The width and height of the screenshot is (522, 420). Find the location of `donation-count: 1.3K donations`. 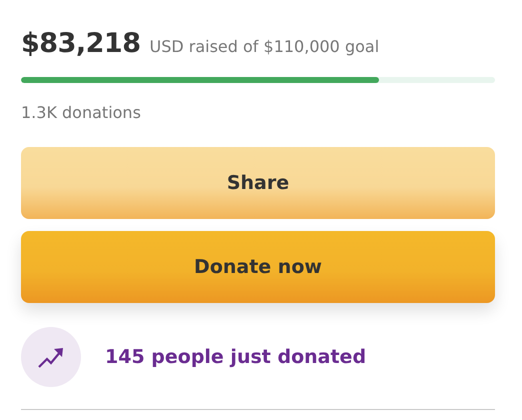

donation-count: 1.3K donations is located at coordinates (81, 112).